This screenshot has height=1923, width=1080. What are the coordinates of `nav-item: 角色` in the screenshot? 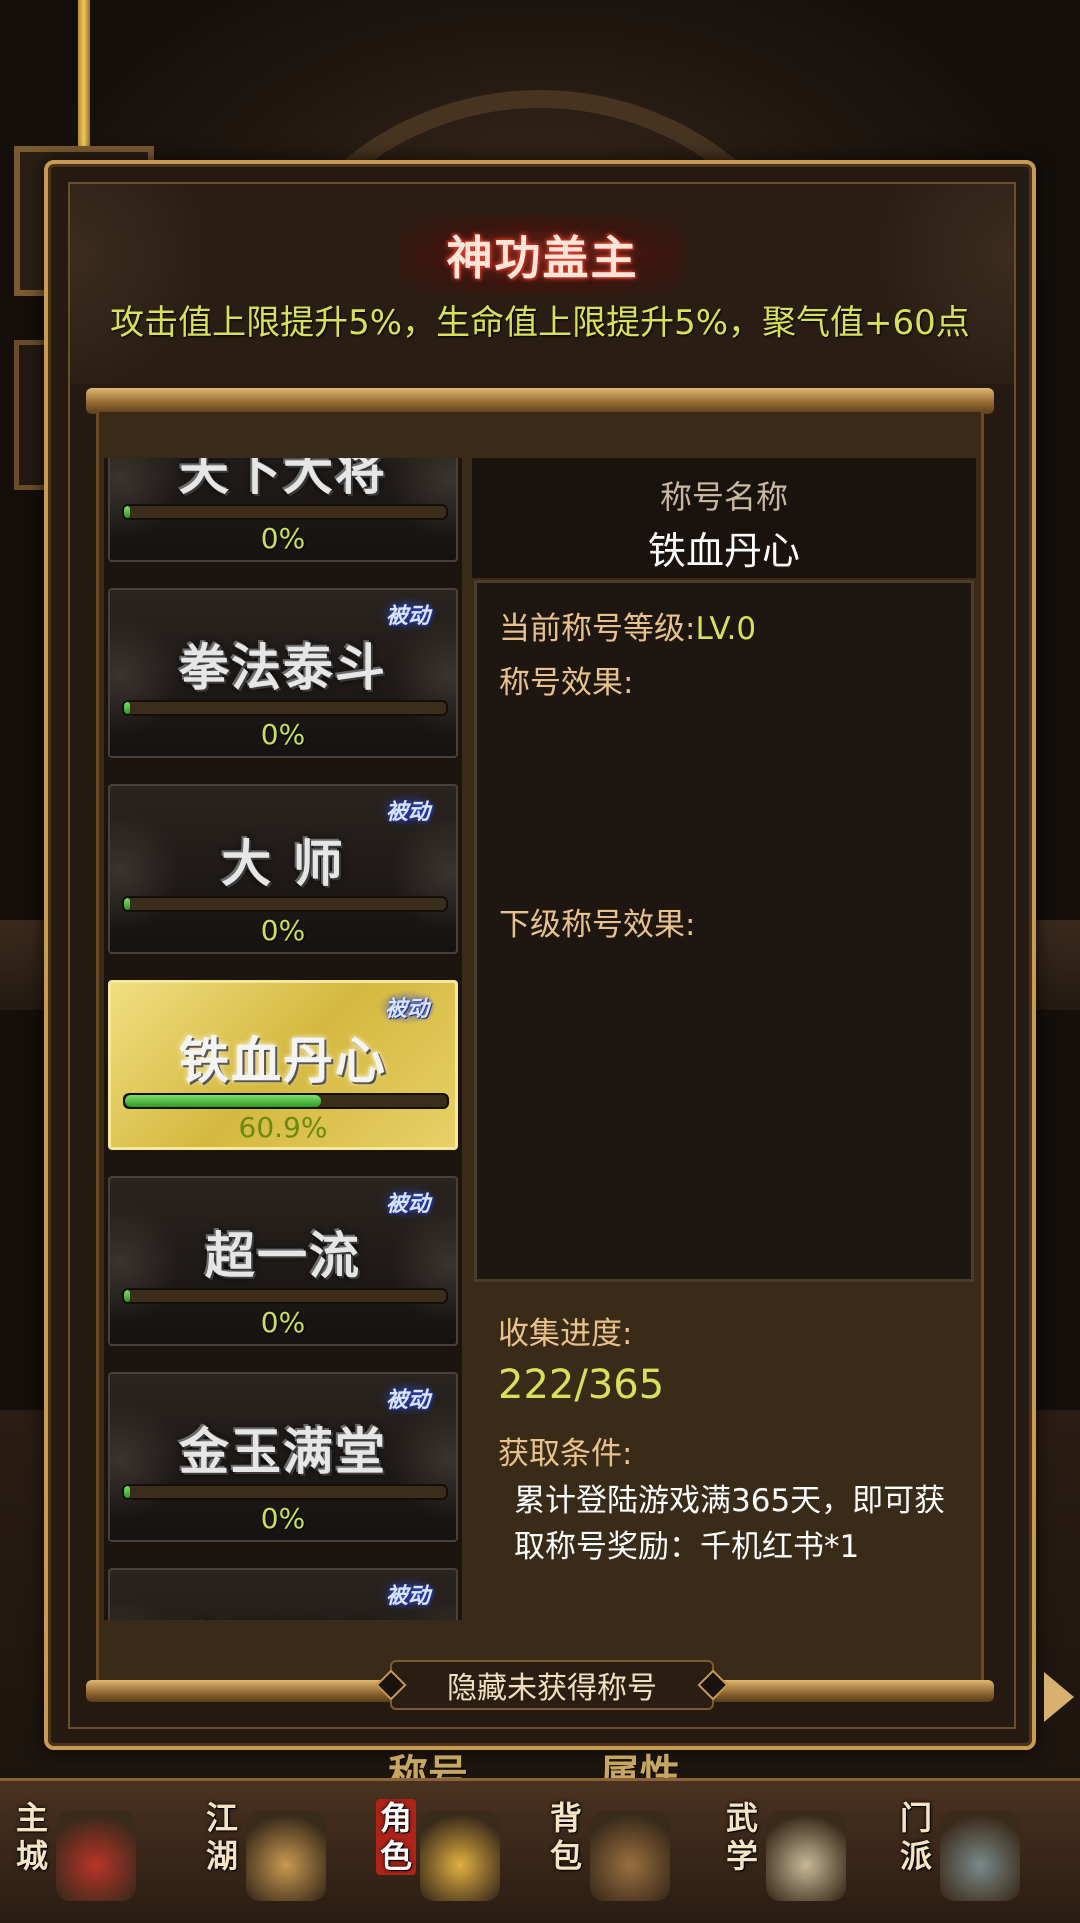 It's located at (455, 1852).